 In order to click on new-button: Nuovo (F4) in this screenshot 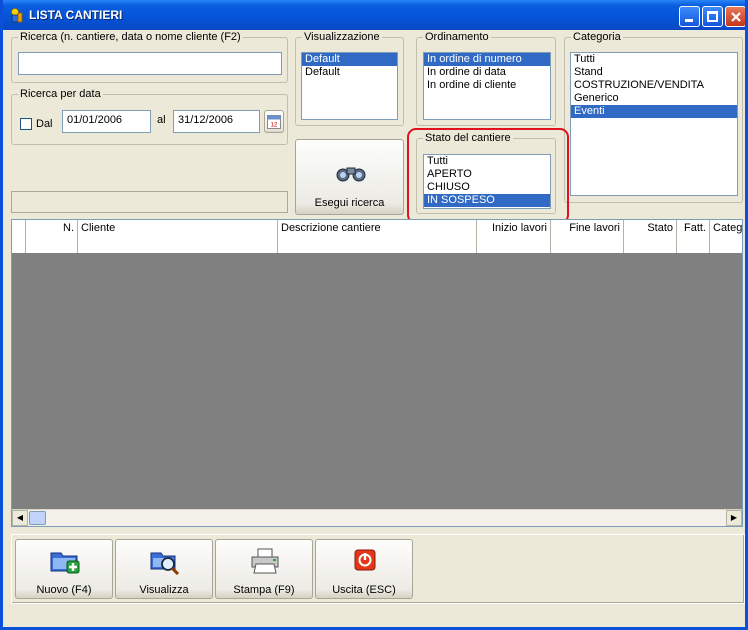, I will do `click(64, 569)`.